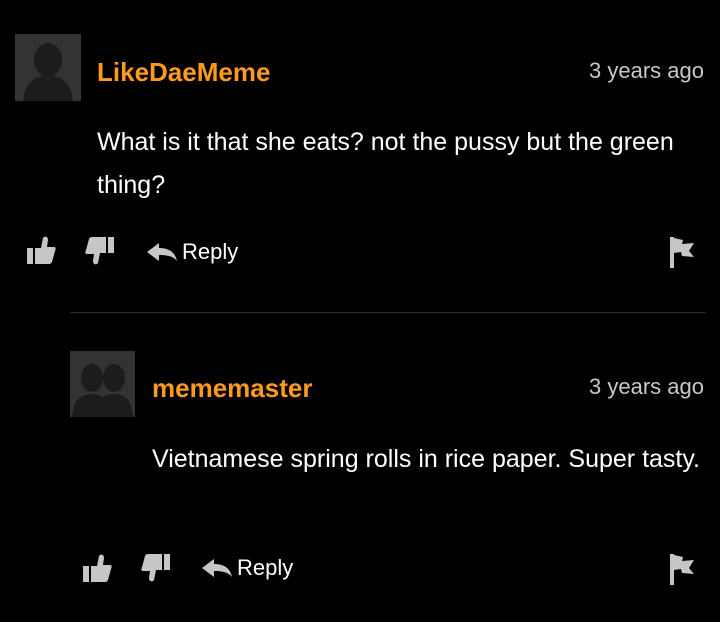 This screenshot has height=622, width=720. I want to click on group-silhouette-icon, so click(102, 384).